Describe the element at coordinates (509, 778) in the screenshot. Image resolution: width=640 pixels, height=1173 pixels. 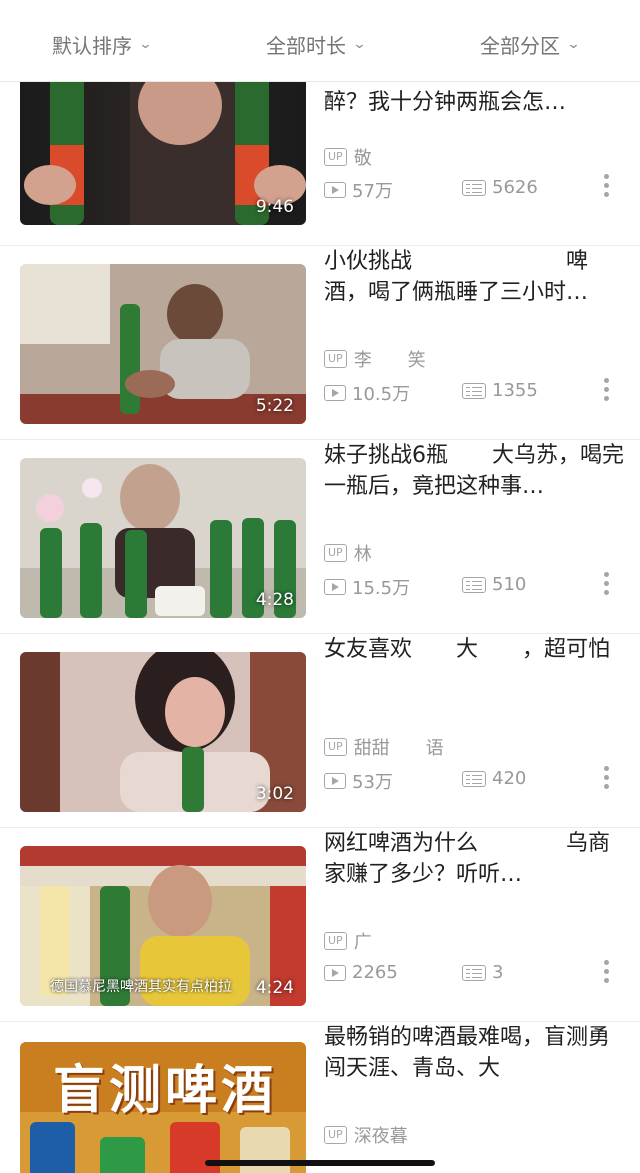
I see `danmaku-count-value: 420` at that location.